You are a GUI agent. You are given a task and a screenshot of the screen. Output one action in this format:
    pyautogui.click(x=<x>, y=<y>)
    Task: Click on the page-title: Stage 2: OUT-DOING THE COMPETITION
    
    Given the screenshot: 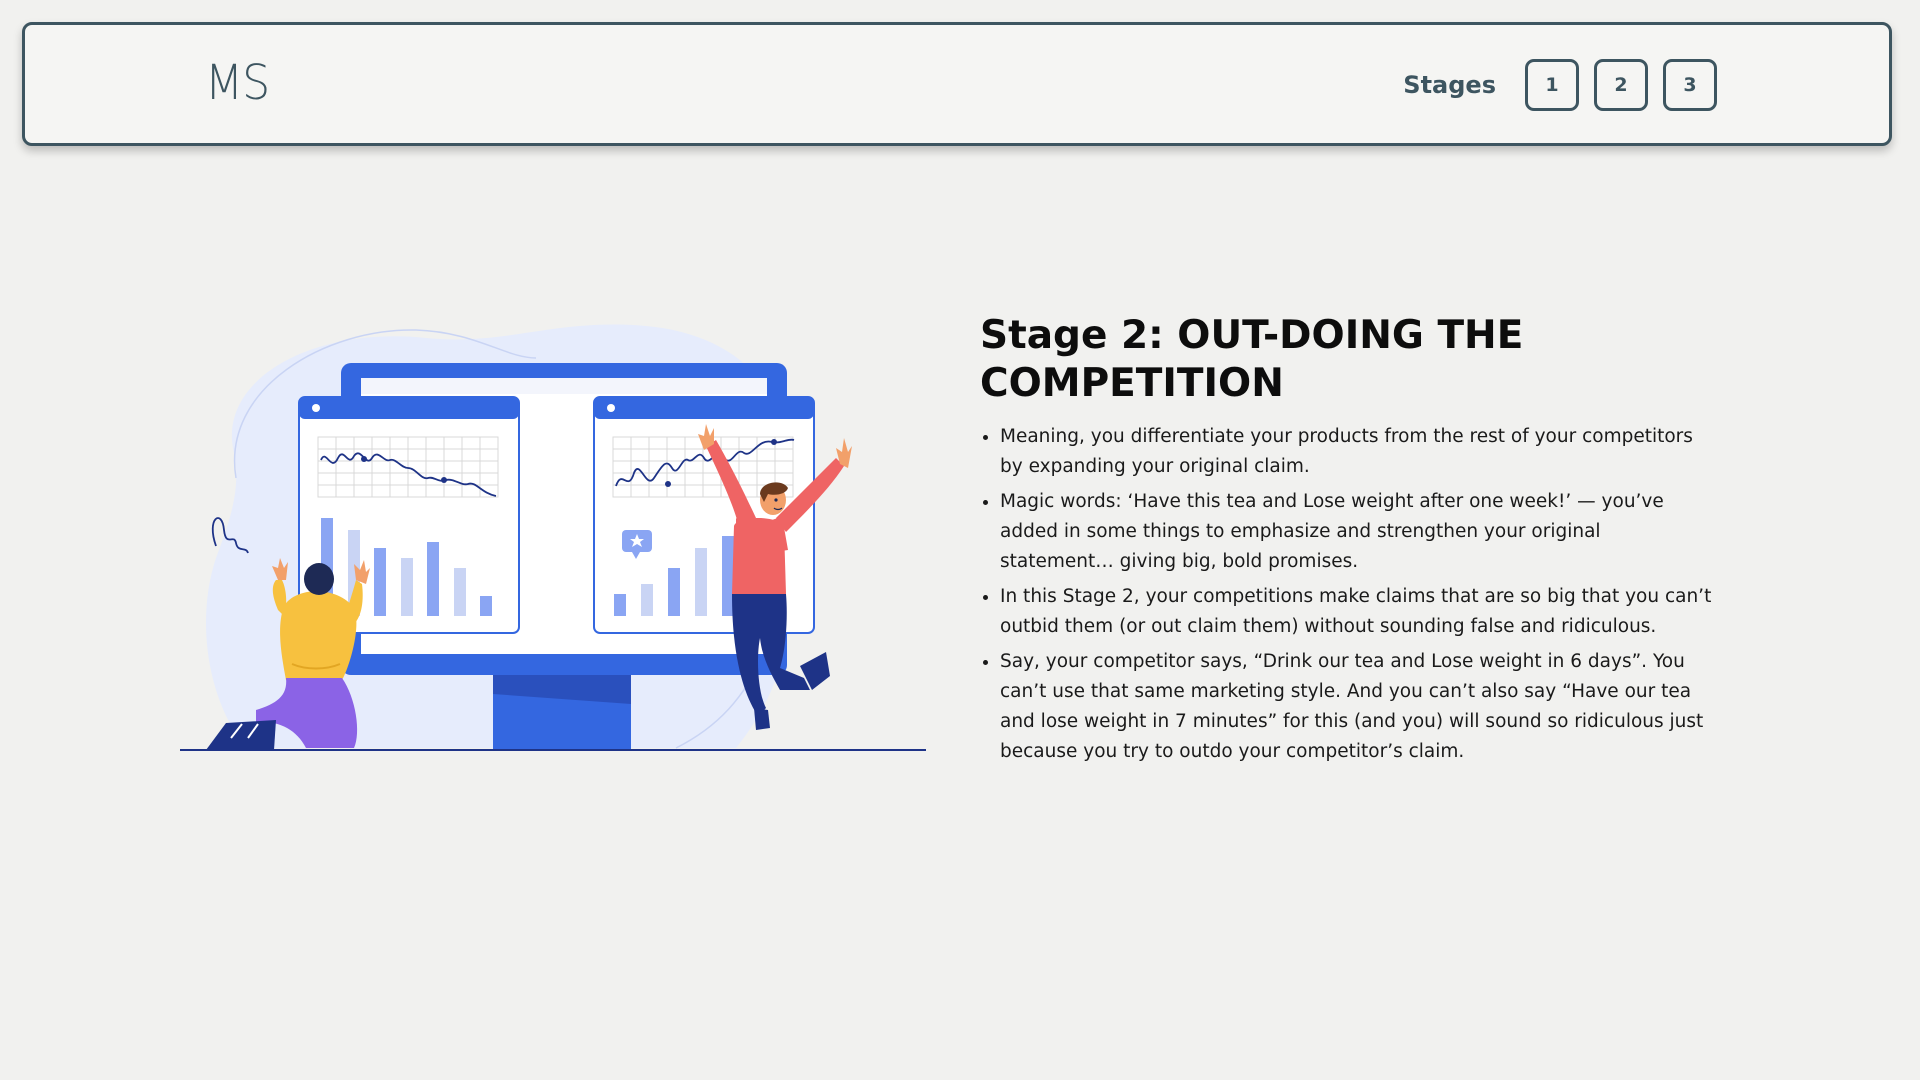 What is the action you would take?
    pyautogui.click(x=1252, y=359)
    